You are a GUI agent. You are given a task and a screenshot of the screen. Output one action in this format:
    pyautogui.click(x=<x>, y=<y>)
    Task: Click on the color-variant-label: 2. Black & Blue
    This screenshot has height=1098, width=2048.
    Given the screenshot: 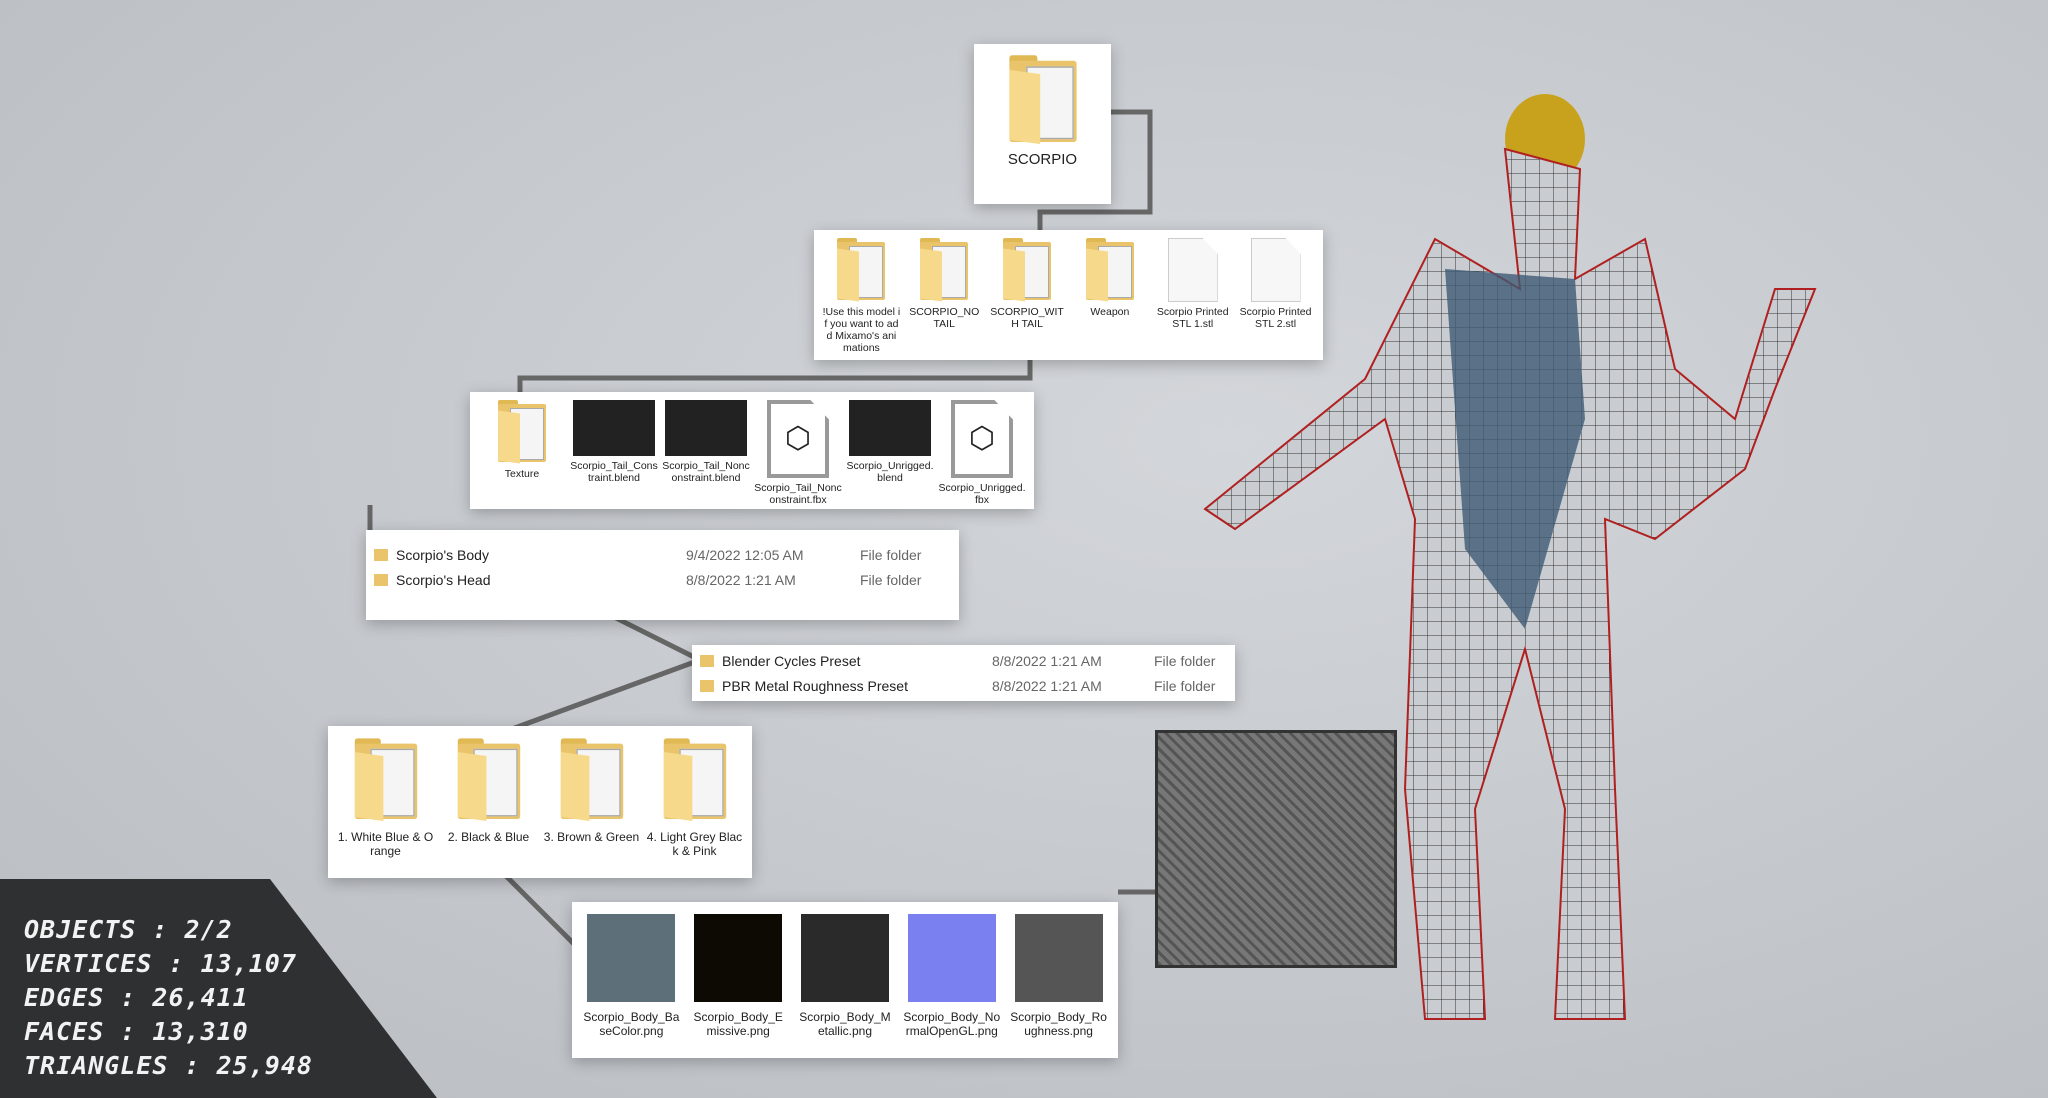 What is the action you would take?
    pyautogui.click(x=488, y=837)
    